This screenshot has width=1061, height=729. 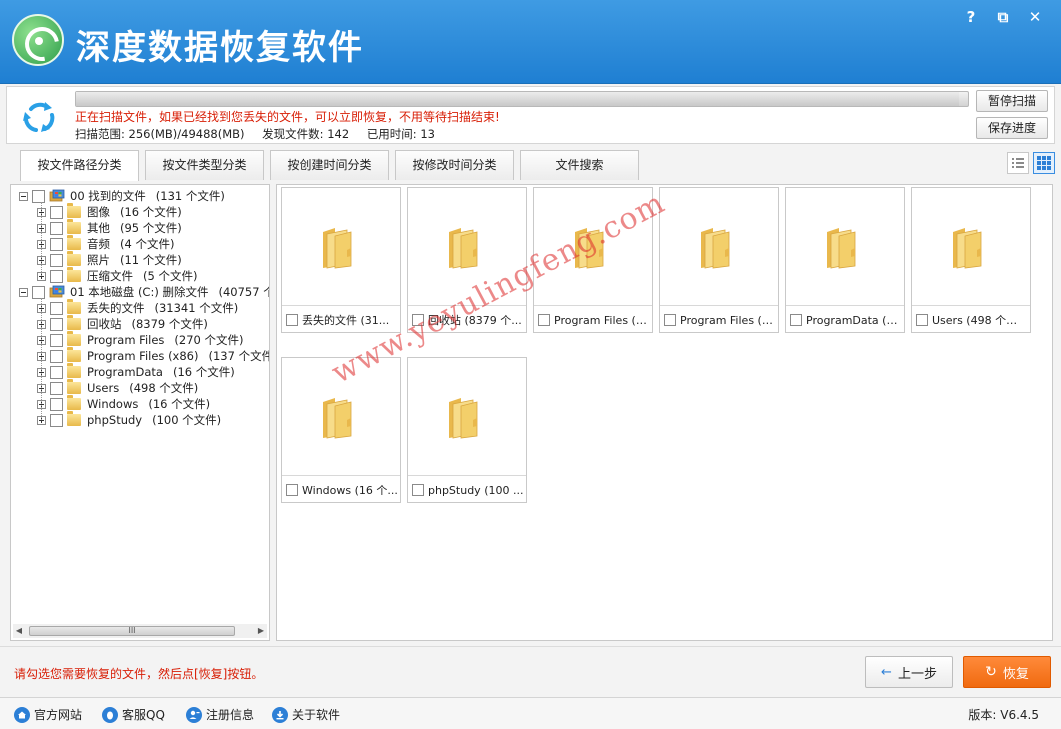 I want to click on tree-node-label: Windows, so click(x=113, y=404).